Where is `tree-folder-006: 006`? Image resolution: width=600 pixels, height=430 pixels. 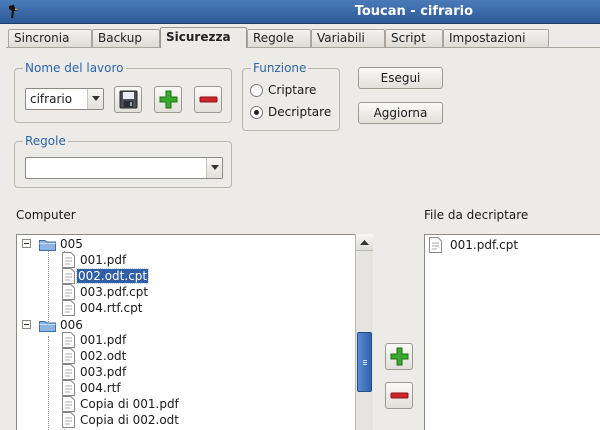
tree-folder-006: 006 is located at coordinates (167, 325).